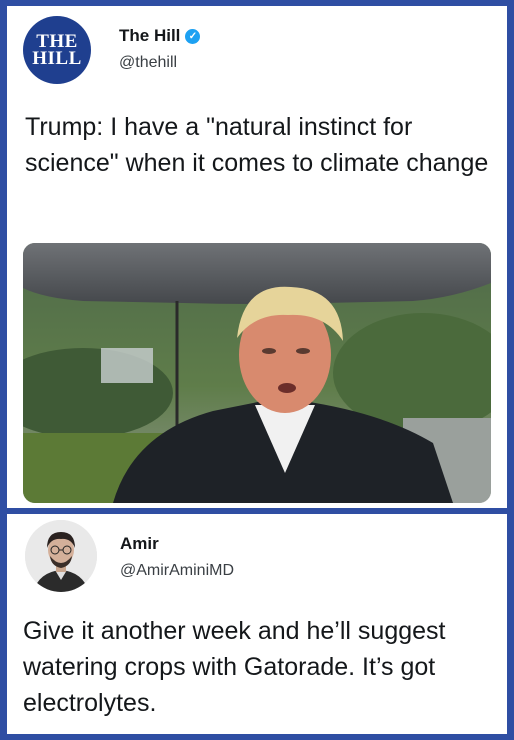  Describe the element at coordinates (177, 571) in the screenshot. I see `reply-author-handle: @AmirAminiMD` at that location.